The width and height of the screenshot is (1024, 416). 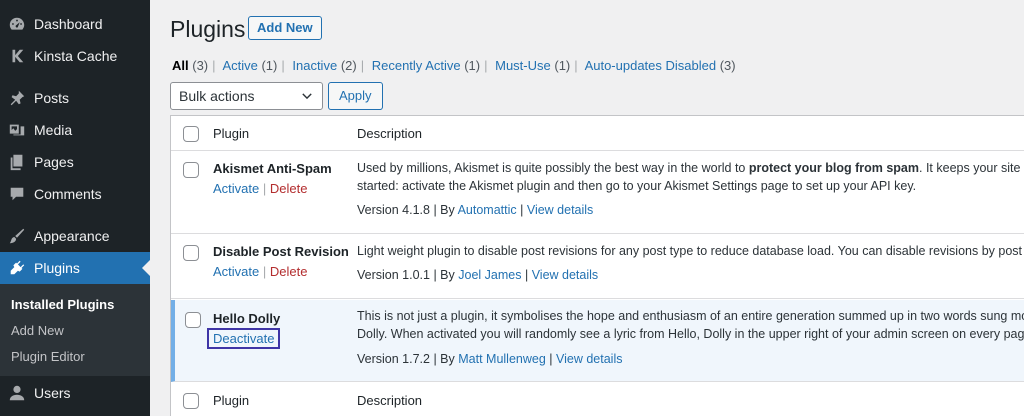 I want to click on bulk-actions-select: Bulk actions, so click(x=246, y=96).